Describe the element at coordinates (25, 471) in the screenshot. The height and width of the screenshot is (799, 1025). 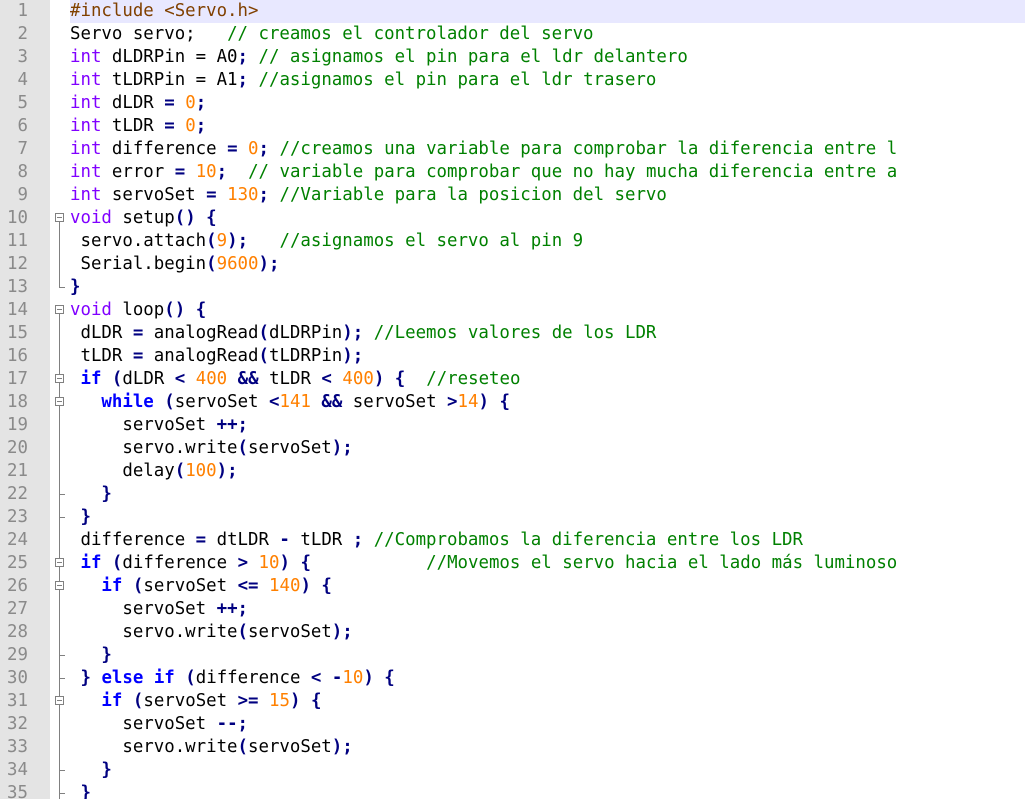
I see `line-number: 21` at that location.